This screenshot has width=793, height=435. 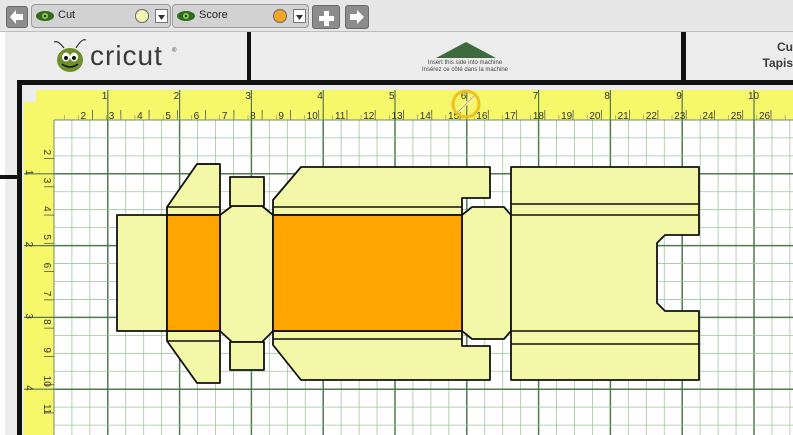 I want to click on shape-long-flap-top, so click(x=381, y=191).